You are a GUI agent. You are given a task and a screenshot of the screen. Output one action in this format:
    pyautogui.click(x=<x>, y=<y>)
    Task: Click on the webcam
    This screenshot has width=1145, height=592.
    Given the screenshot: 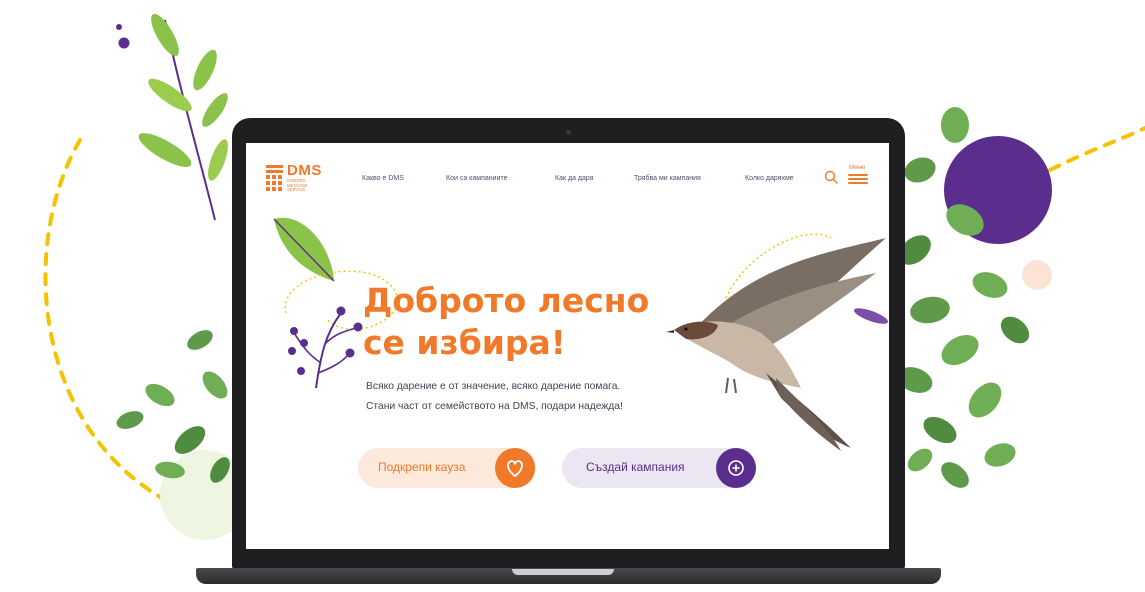 What is the action you would take?
    pyautogui.click(x=568, y=132)
    